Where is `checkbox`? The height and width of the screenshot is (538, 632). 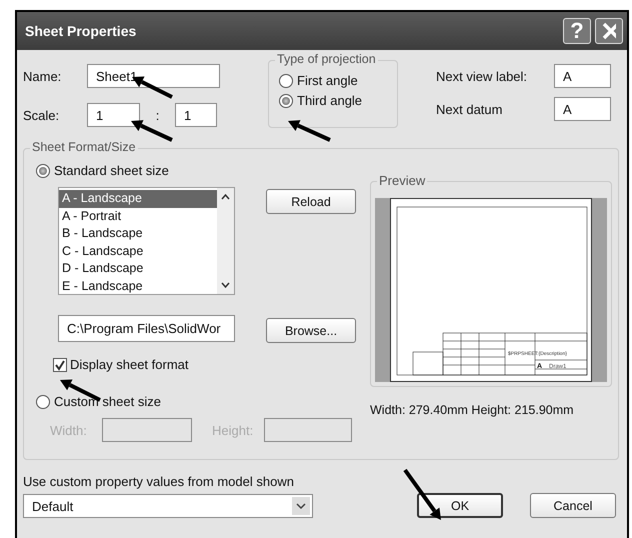 checkbox is located at coordinates (60, 365).